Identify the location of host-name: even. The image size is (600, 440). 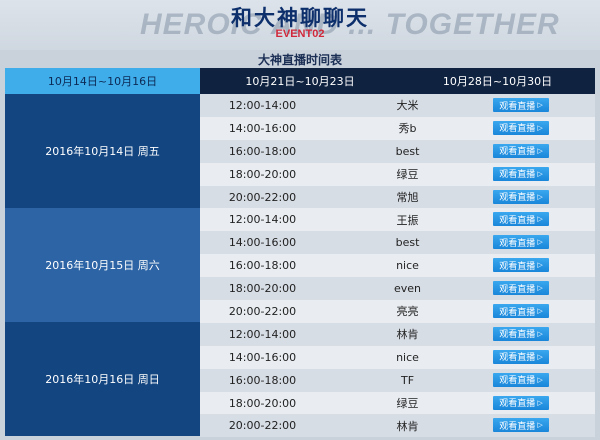
(407, 289).